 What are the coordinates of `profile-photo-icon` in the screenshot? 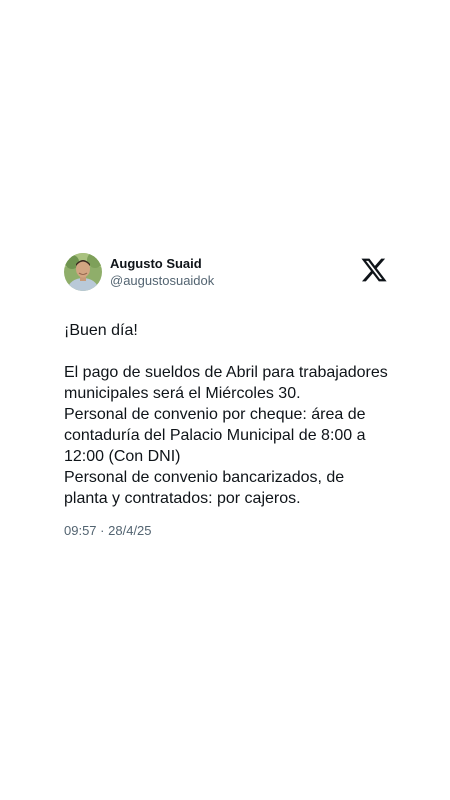 It's located at (83, 272).